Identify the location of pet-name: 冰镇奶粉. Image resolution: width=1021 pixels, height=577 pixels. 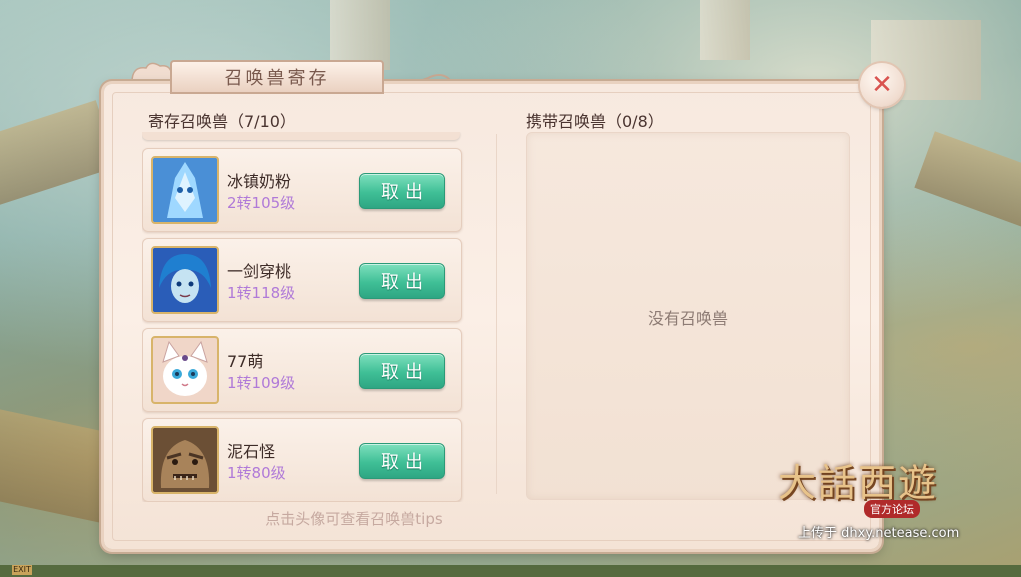
(259, 181).